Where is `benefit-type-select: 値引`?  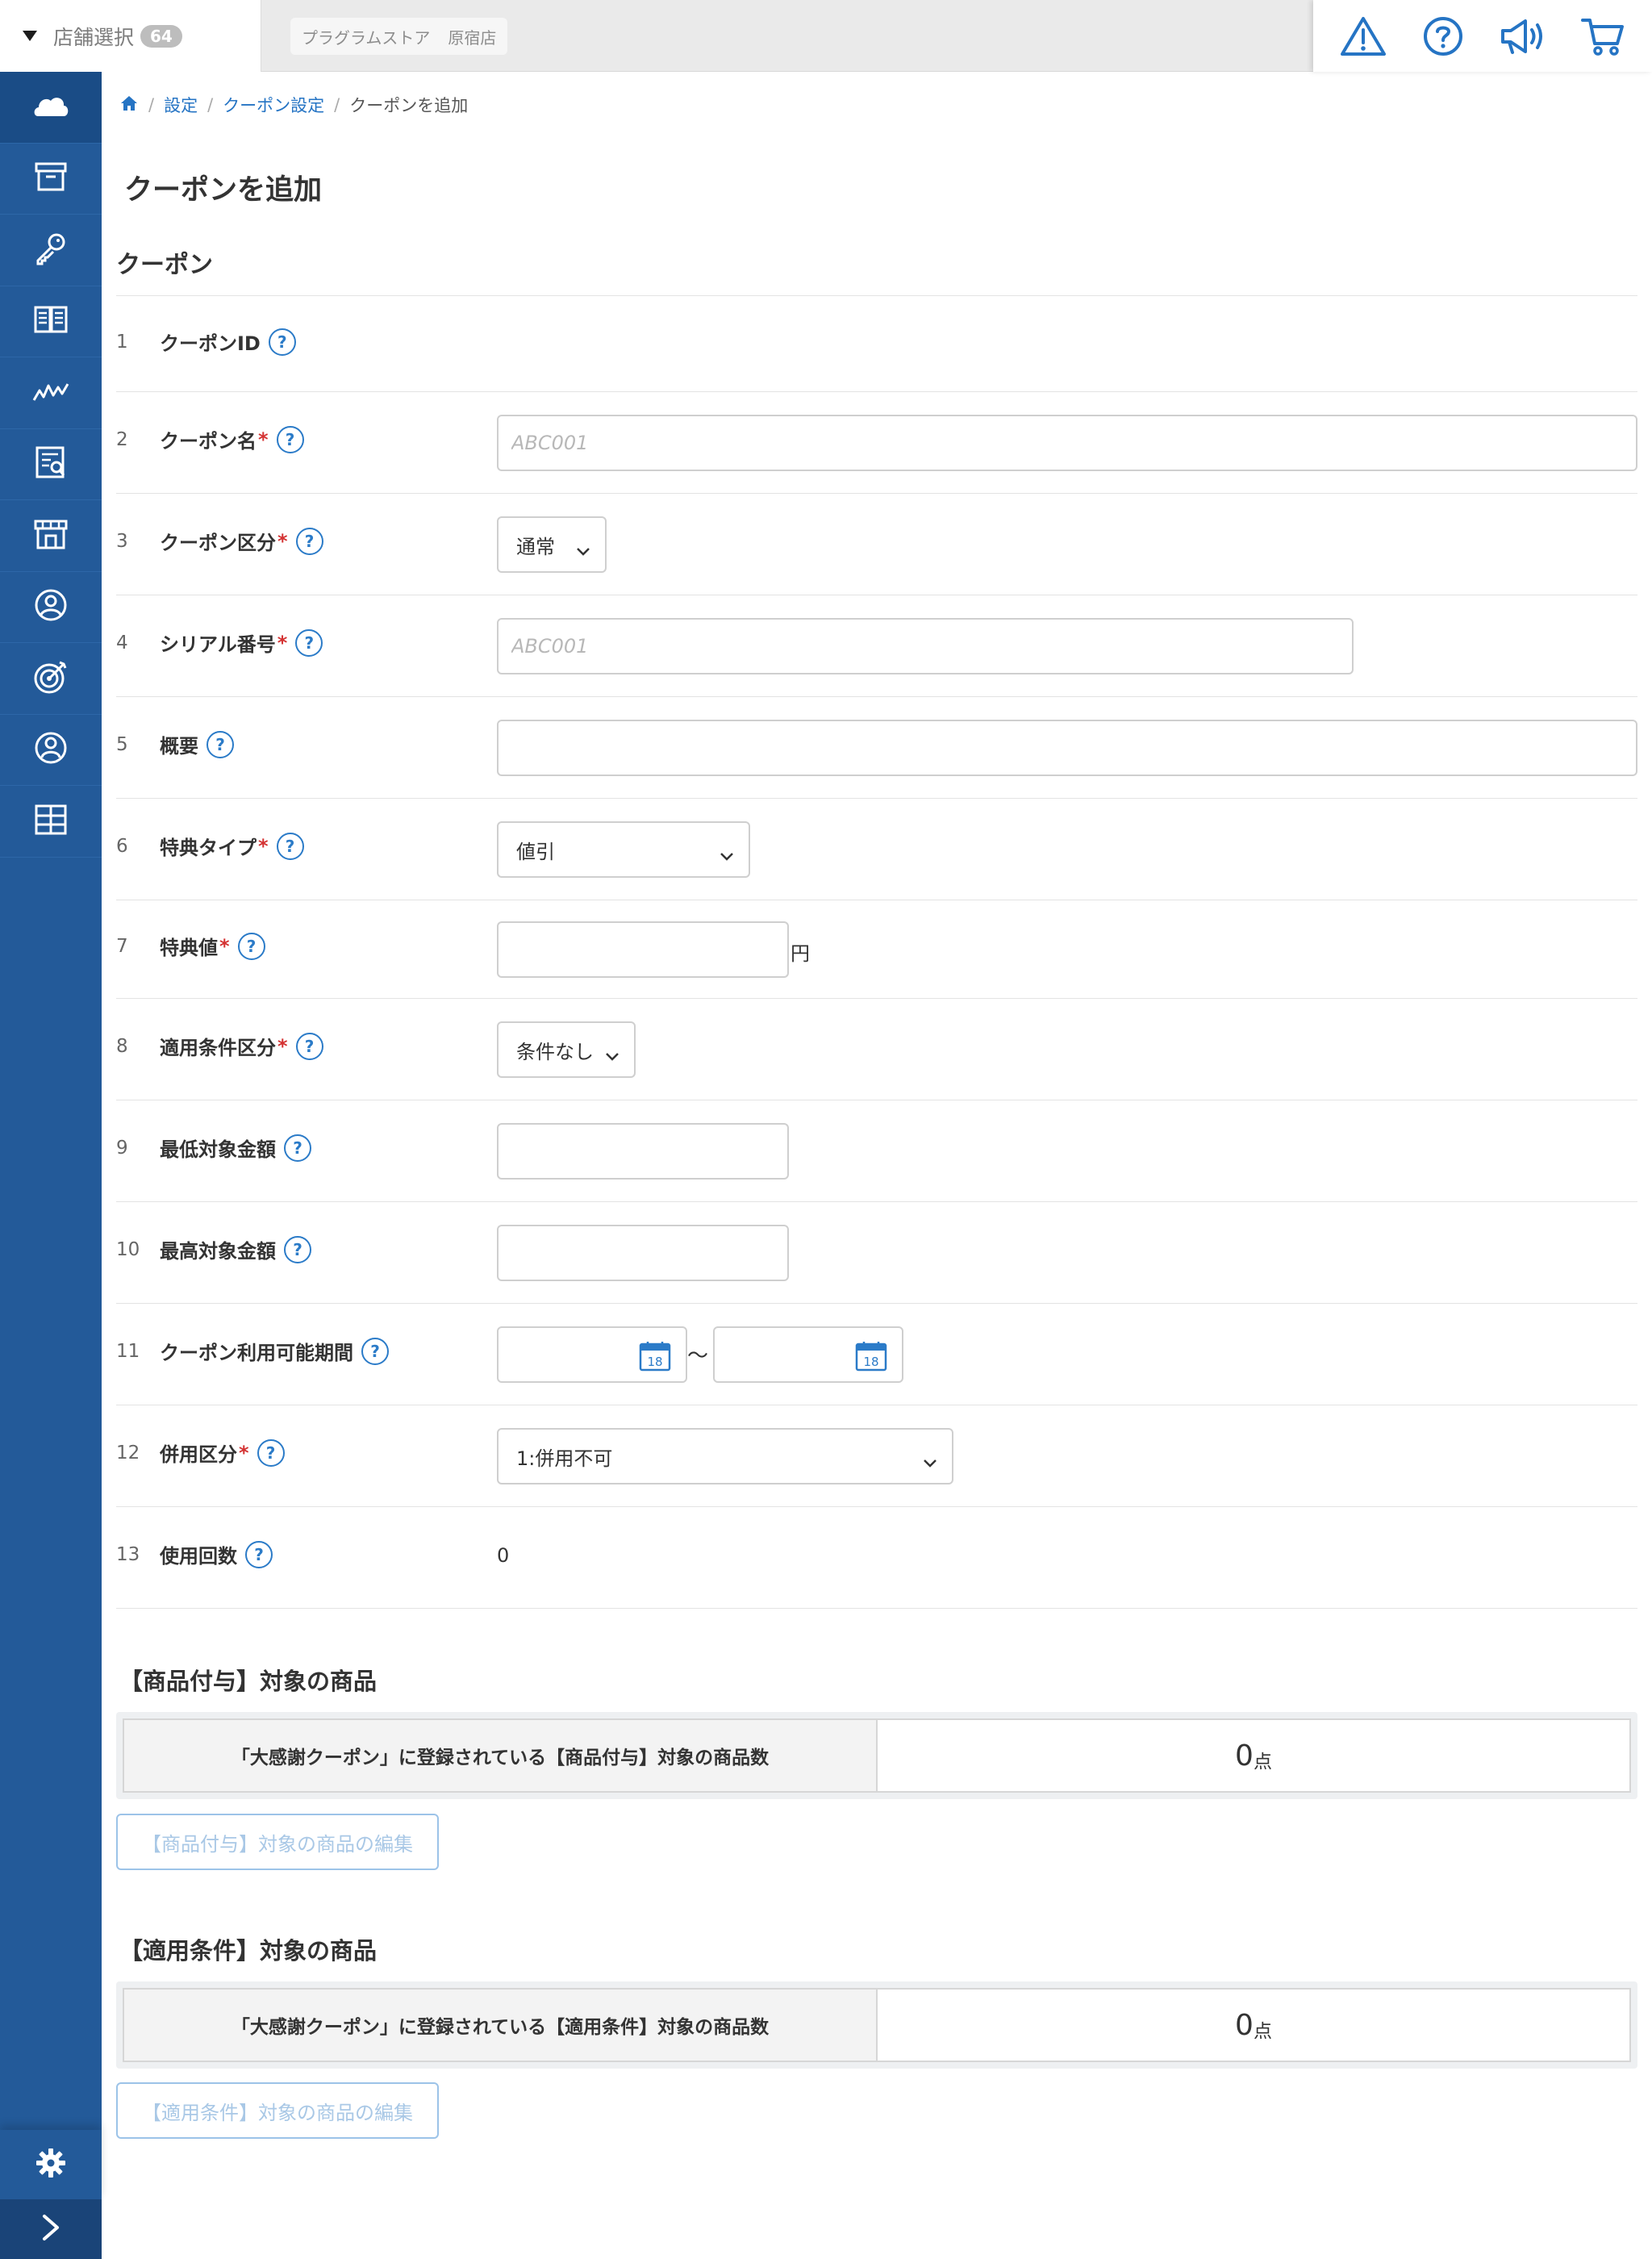 benefit-type-select: 値引 is located at coordinates (623, 850).